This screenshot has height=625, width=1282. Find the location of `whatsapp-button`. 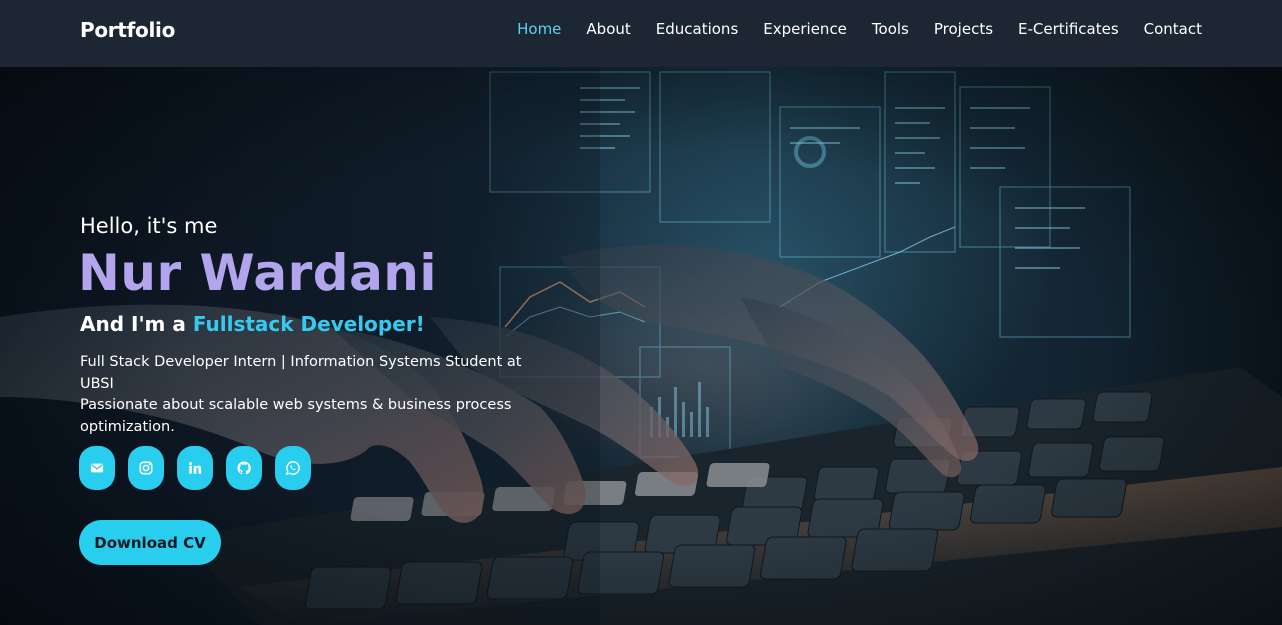

whatsapp-button is located at coordinates (293, 468).